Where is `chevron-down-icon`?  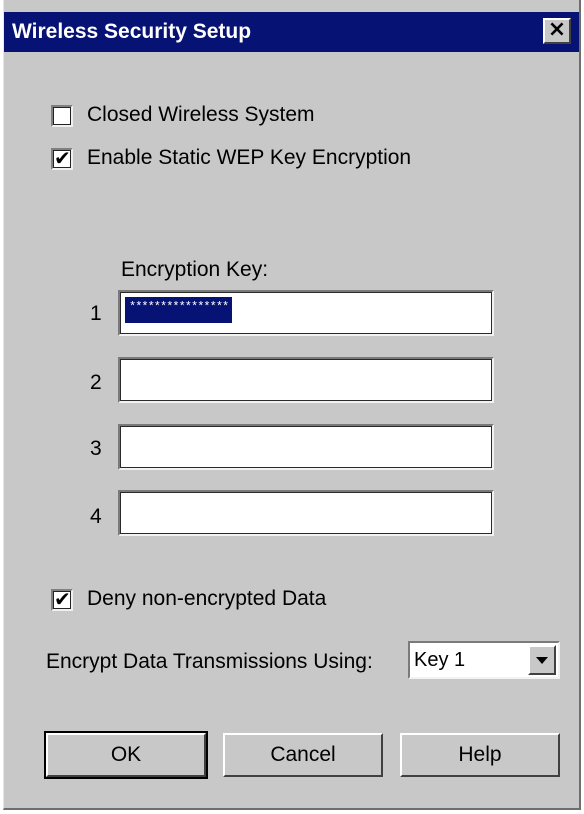 chevron-down-icon is located at coordinates (542, 660).